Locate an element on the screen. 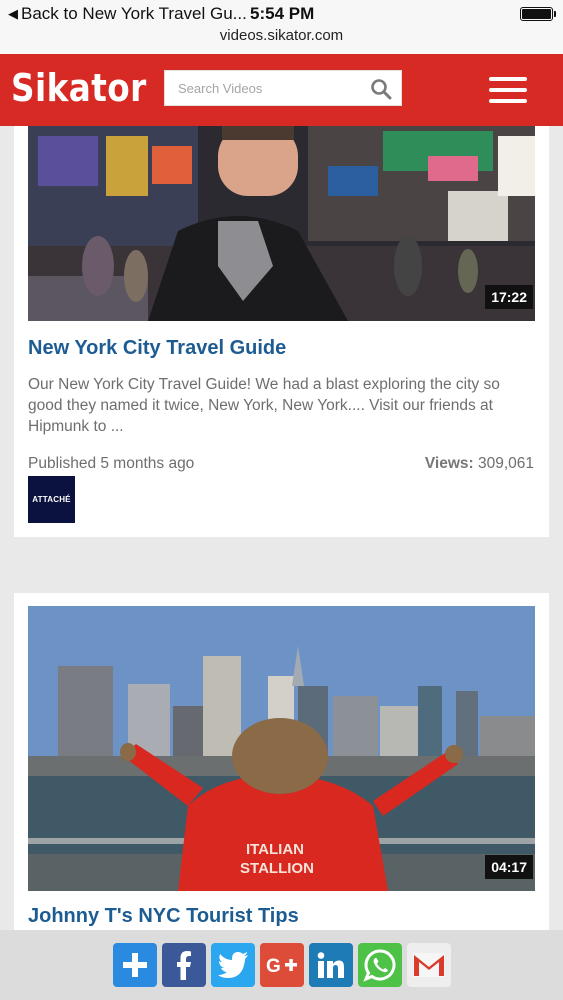 This screenshot has height=1000, width=563. google-plus-icon: G is located at coordinates (282, 965).